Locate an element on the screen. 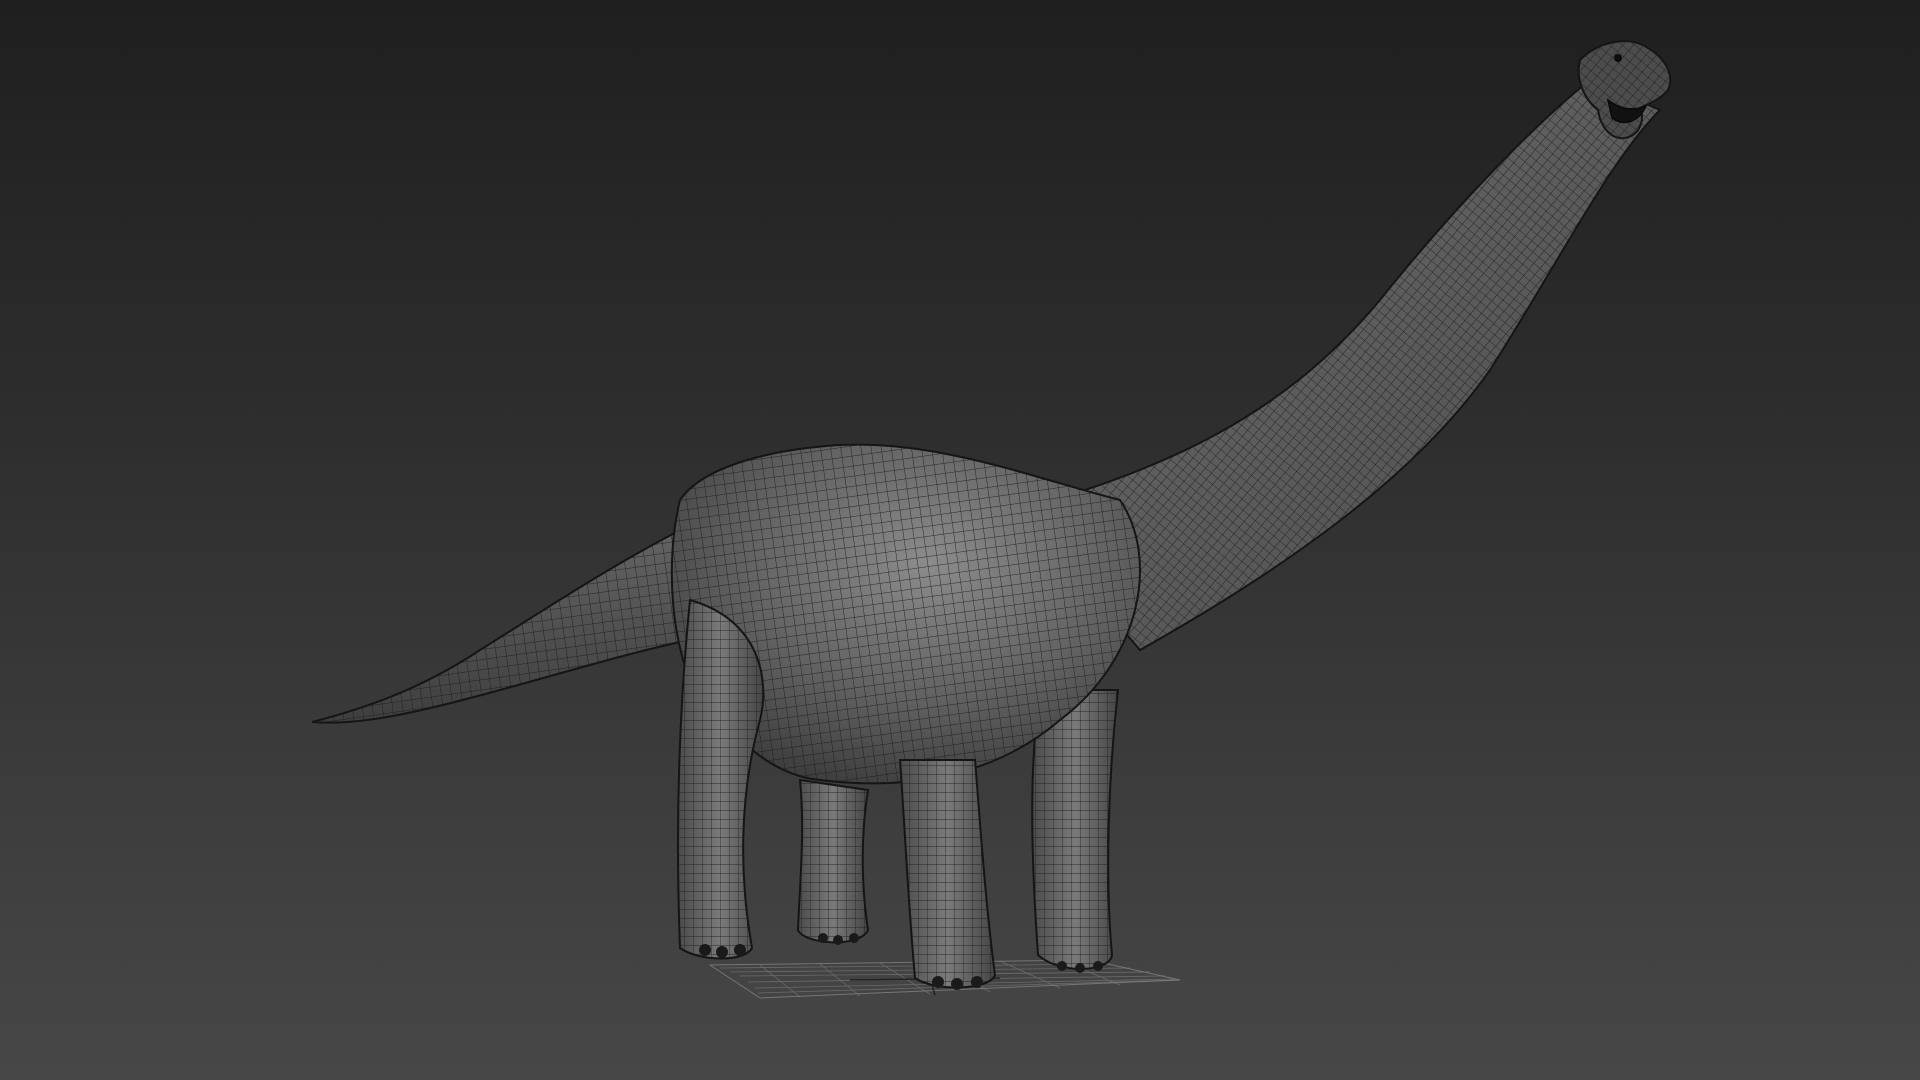 The image size is (1920, 1080). model-eye is located at coordinates (1618, 58).